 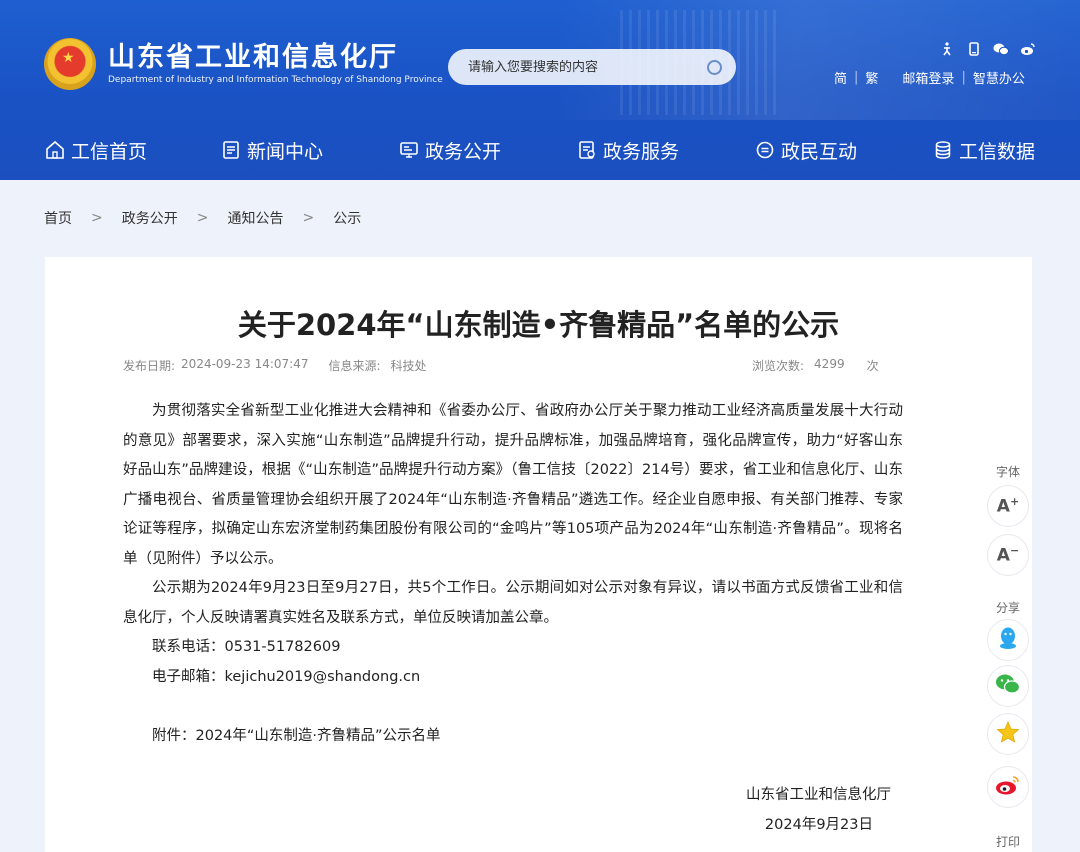 I want to click on view-count: 浏览次数: 4299 次, so click(x=815, y=365).